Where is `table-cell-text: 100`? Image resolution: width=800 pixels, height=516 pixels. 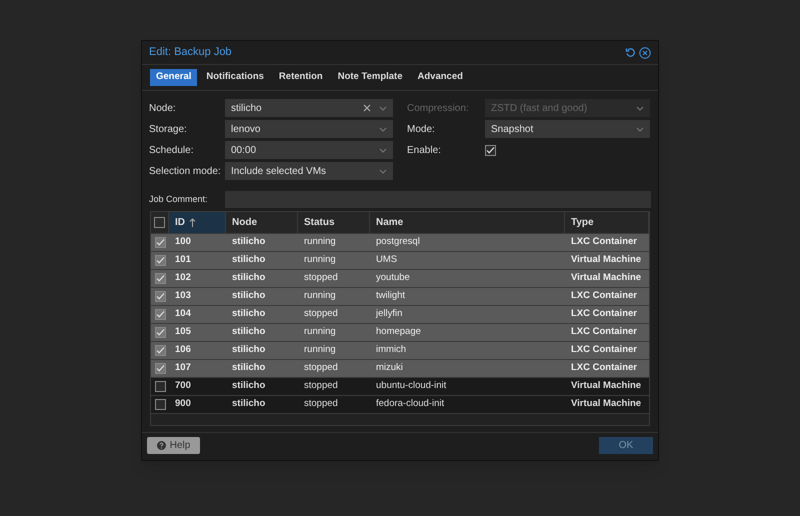
table-cell-text: 100 is located at coordinates (183, 242).